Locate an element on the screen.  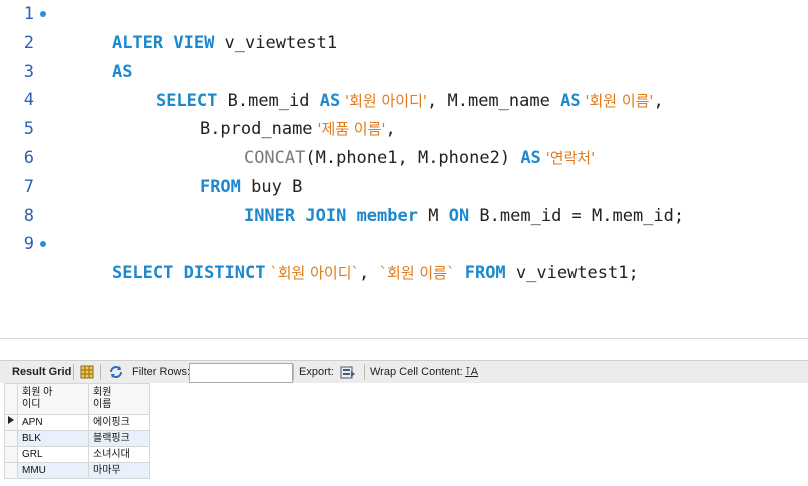
keyword: FROM is located at coordinates (480, 273).